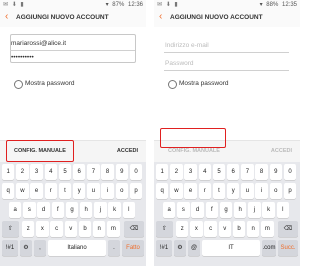 Image resolution: width=320 pixels, height=266 pixels. I want to click on enter-key: Succ., so click(288, 248).